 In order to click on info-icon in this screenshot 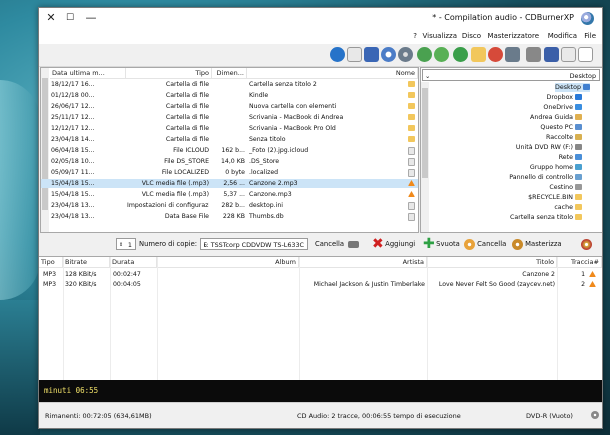, I will do `click(337, 54)`.